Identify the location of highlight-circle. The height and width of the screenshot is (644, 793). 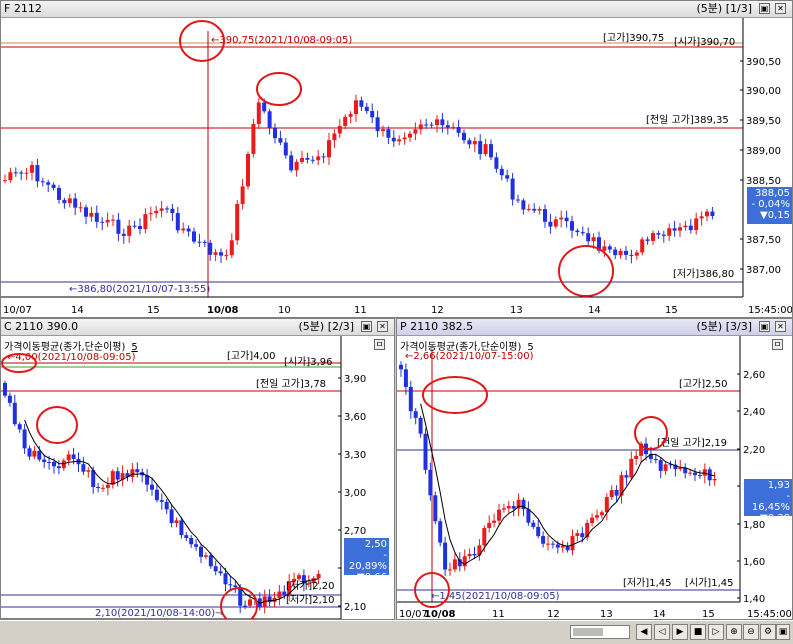
(586, 271).